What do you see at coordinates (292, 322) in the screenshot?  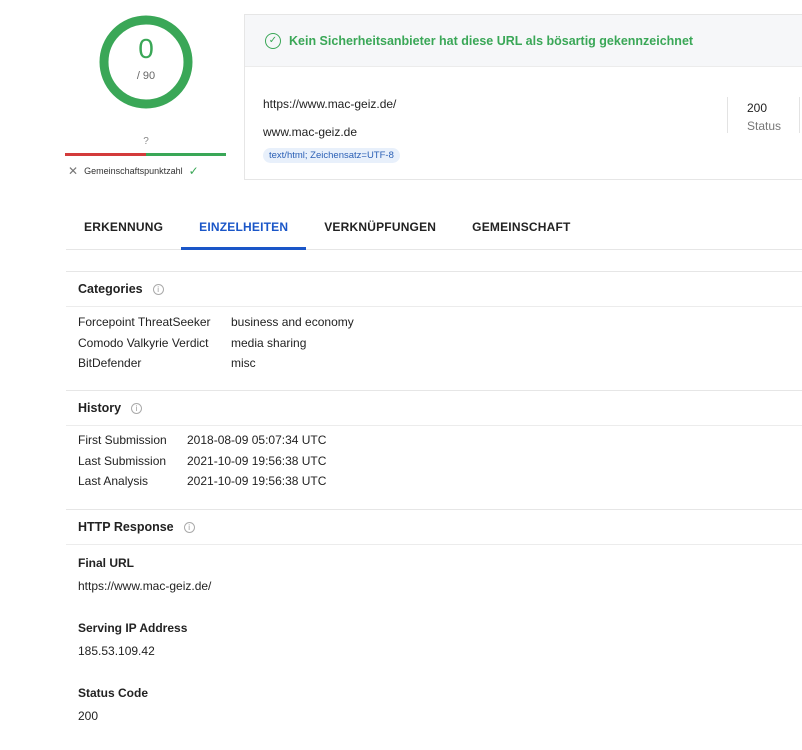 I see `category-value: business and economy` at bounding box center [292, 322].